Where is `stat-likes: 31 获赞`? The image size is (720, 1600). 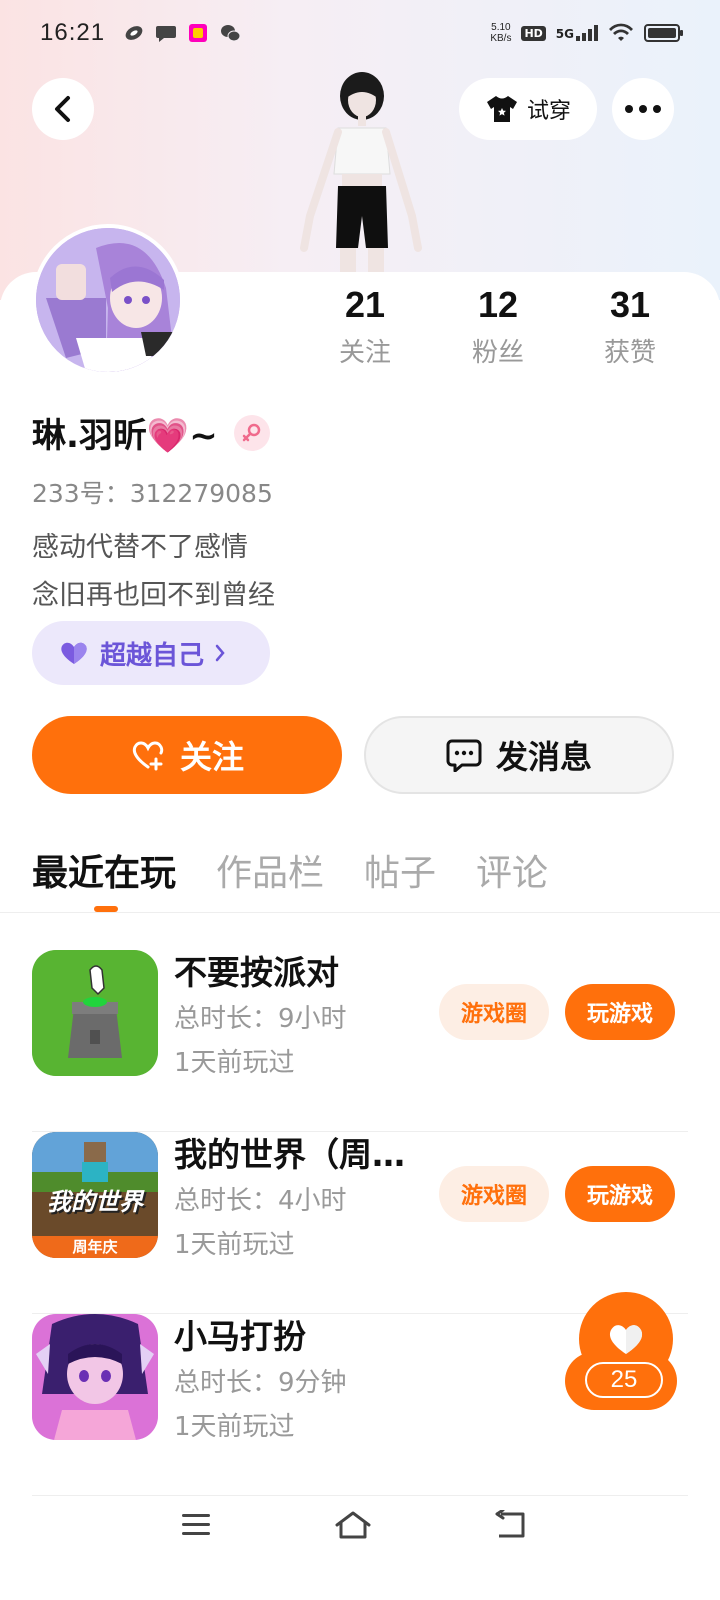 stat-likes: 31 获赞 is located at coordinates (630, 326).